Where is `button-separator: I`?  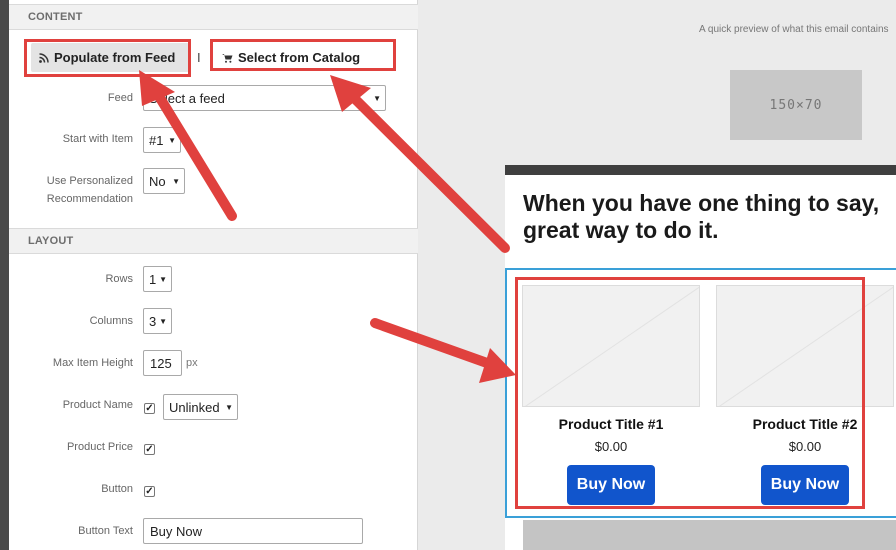 button-separator: I is located at coordinates (199, 57).